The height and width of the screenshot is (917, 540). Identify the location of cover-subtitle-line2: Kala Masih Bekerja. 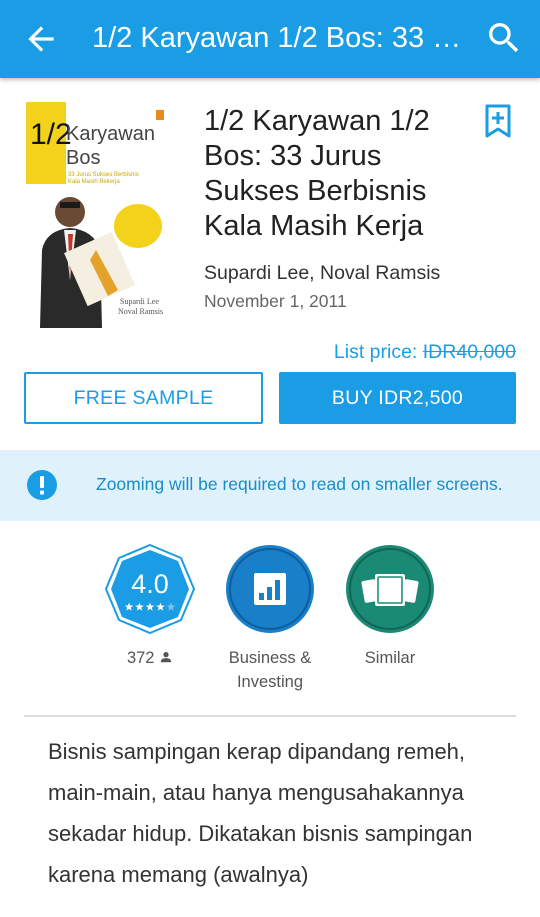
(94, 182).